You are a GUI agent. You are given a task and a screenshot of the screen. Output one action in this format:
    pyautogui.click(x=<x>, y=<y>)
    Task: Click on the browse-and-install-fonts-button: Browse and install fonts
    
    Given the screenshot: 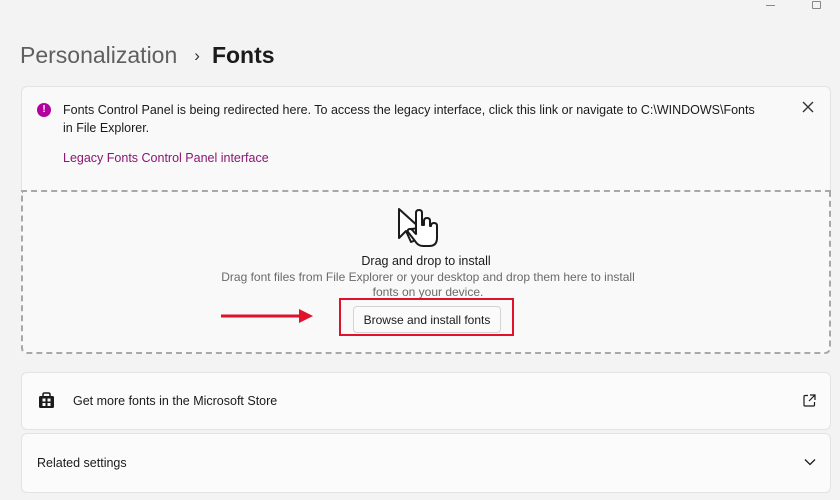 What is the action you would take?
    pyautogui.click(x=427, y=319)
    